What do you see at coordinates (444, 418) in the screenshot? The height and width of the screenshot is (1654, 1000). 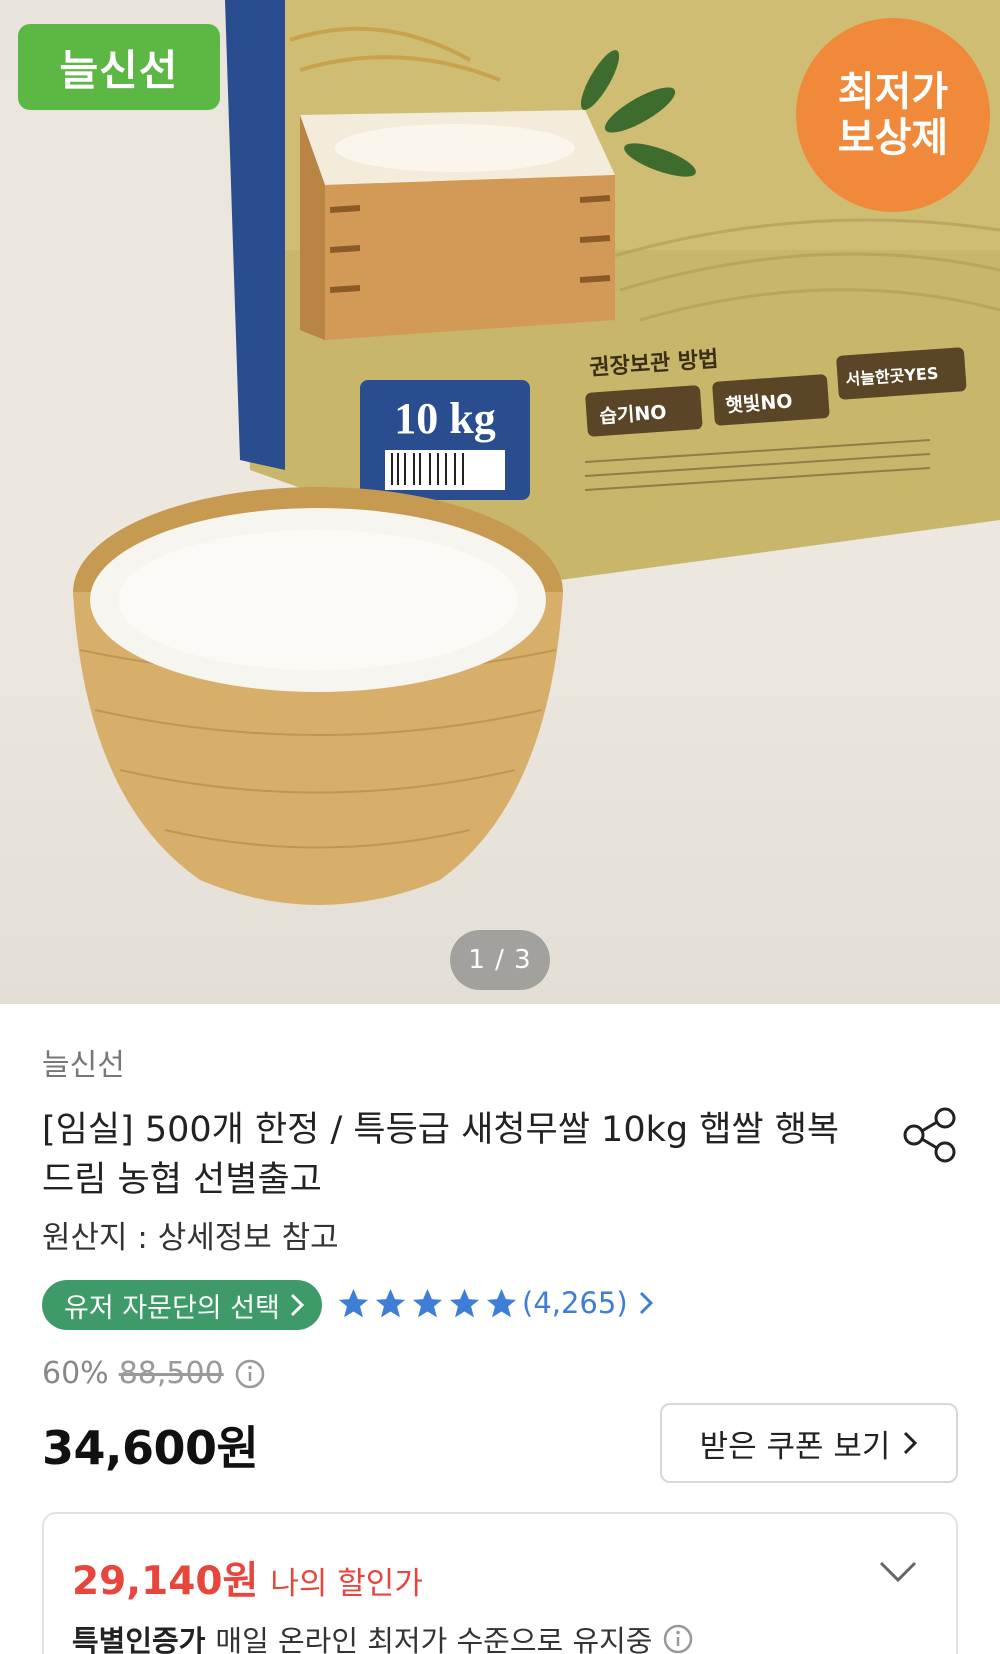 I see `bag-weight-text: 10 kg` at bounding box center [444, 418].